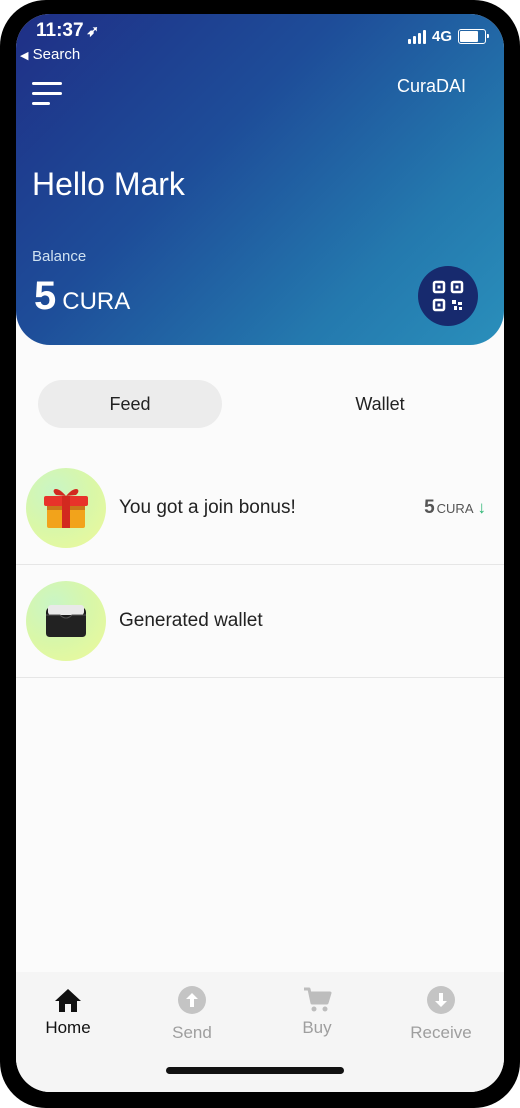 This screenshot has height=1108, width=520. What do you see at coordinates (255, 1070) in the screenshot?
I see `home-indicator` at bounding box center [255, 1070].